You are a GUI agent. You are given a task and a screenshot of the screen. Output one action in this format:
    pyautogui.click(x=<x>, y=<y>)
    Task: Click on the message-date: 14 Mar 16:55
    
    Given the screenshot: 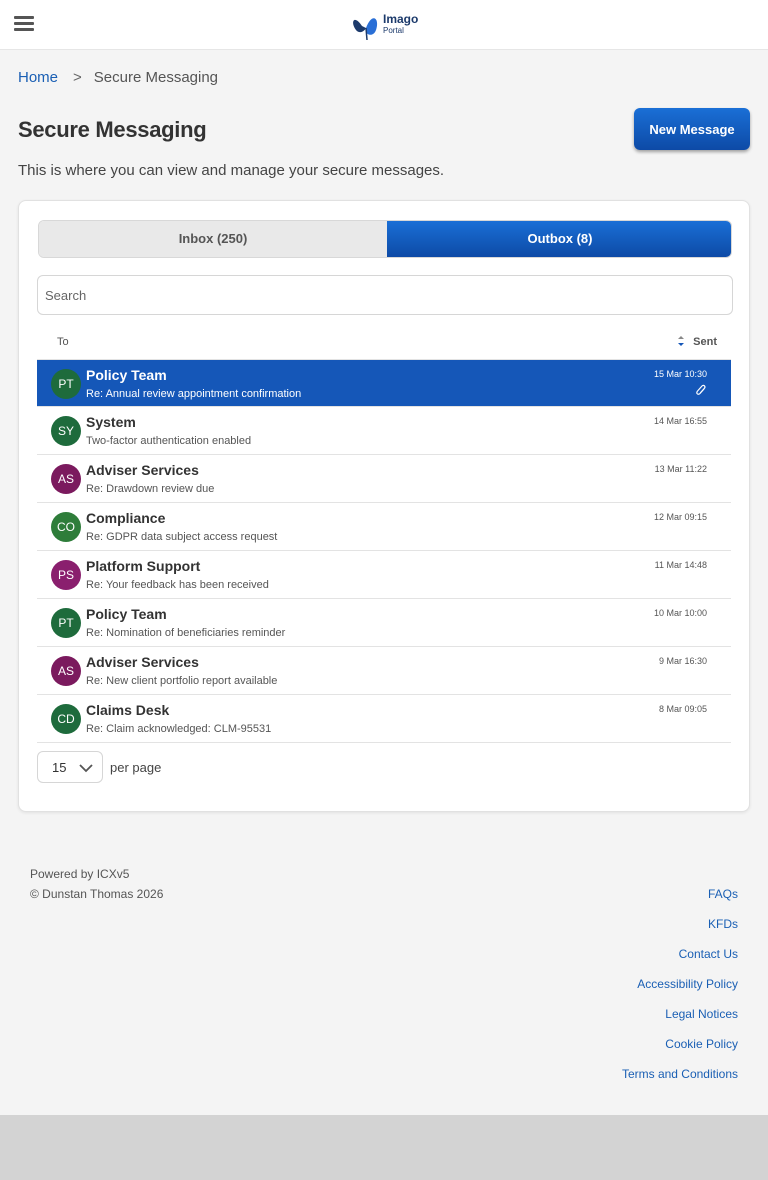 What is the action you would take?
    pyautogui.click(x=680, y=421)
    